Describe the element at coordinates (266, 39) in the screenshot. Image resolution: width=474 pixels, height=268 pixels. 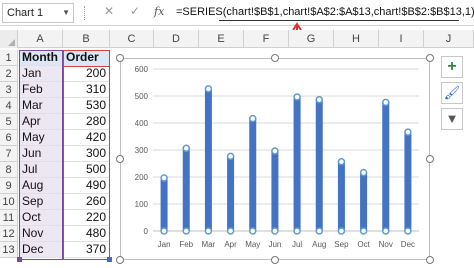
I see `column-header-f: F` at that location.